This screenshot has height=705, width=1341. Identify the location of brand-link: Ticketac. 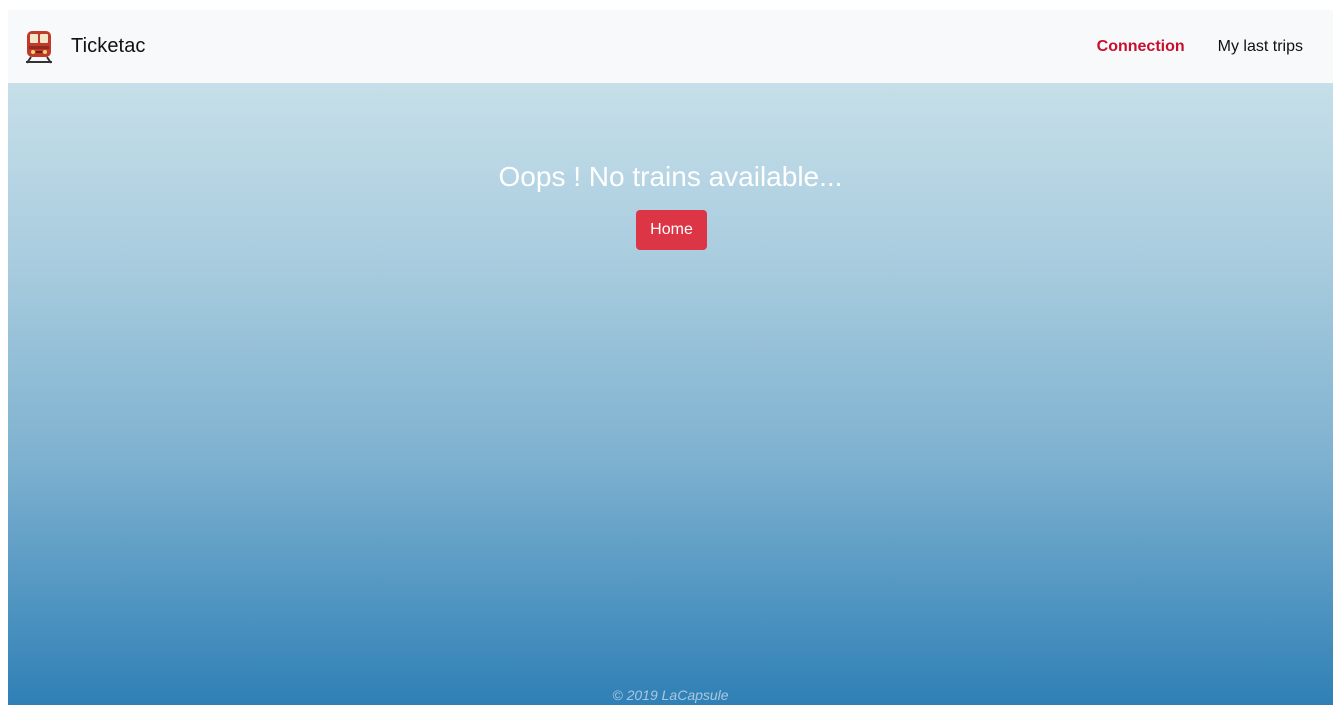
(85, 46).